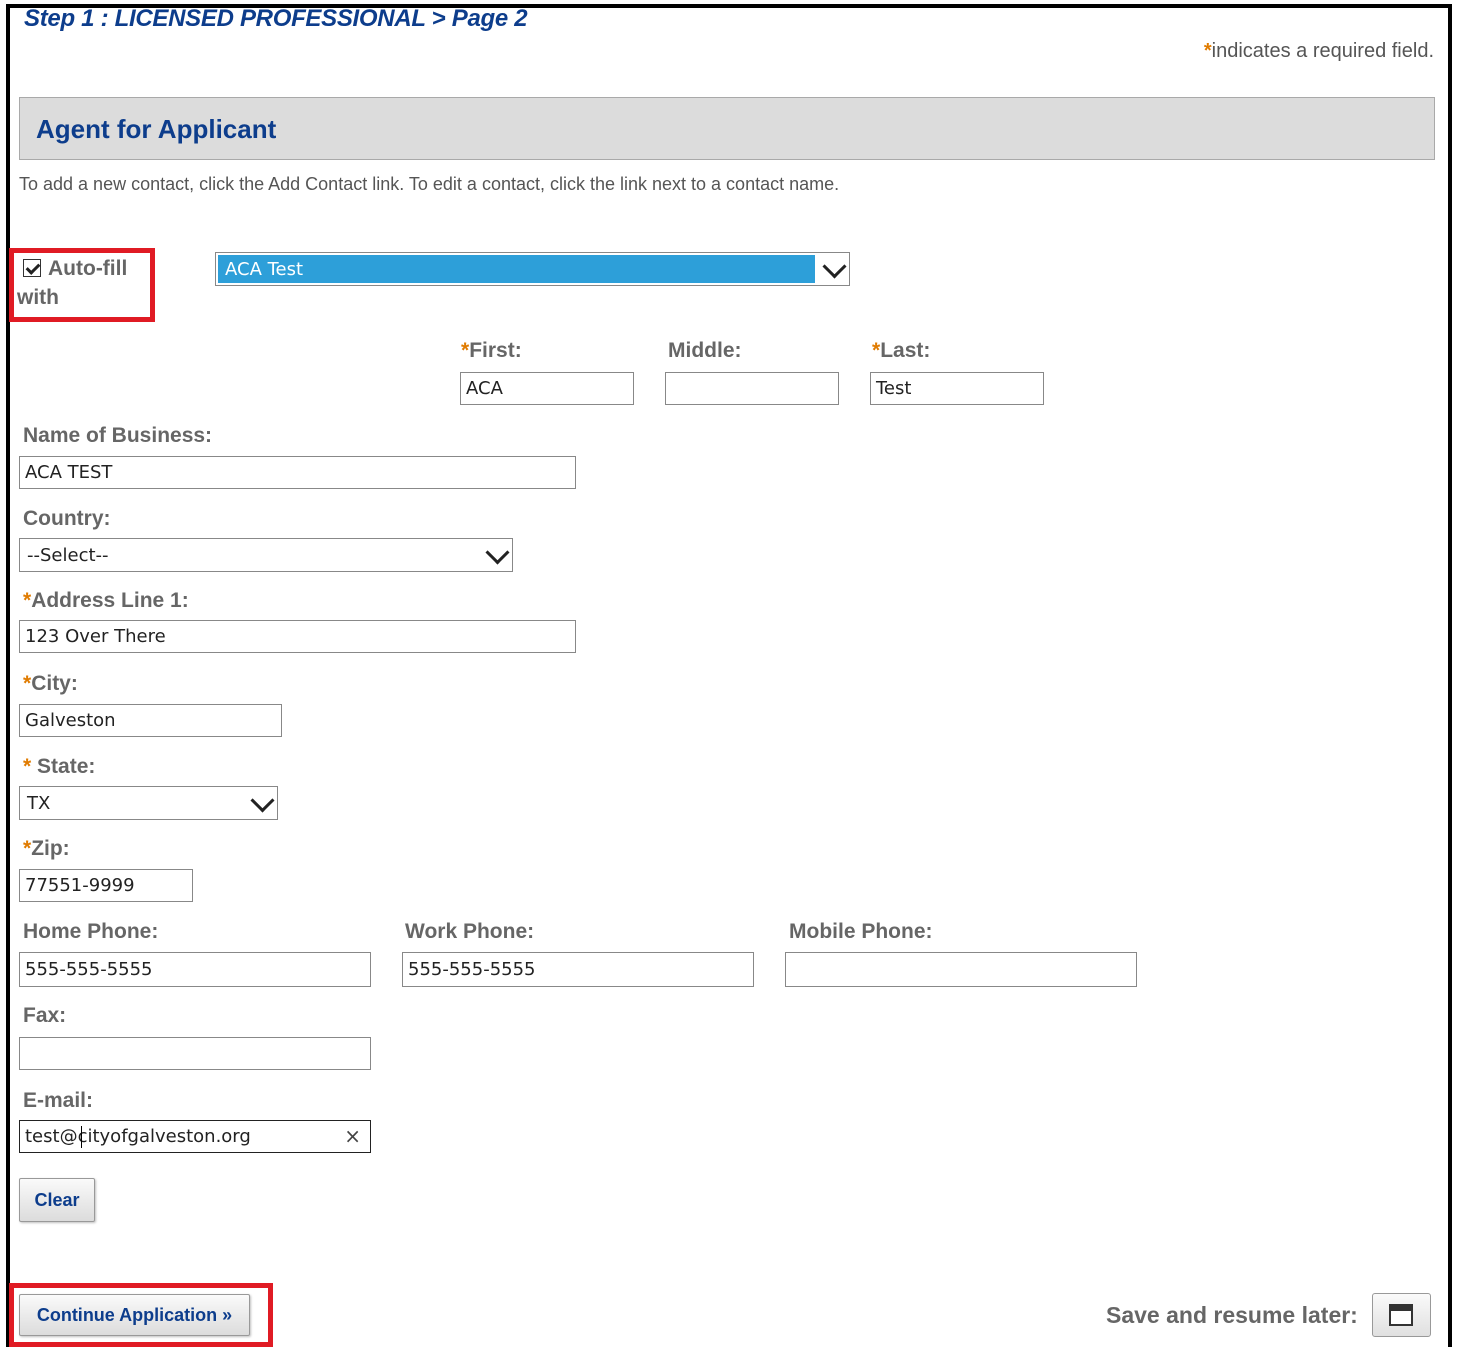 This screenshot has width=1460, height=1347. I want to click on country-selected: --Select--, so click(68, 555).